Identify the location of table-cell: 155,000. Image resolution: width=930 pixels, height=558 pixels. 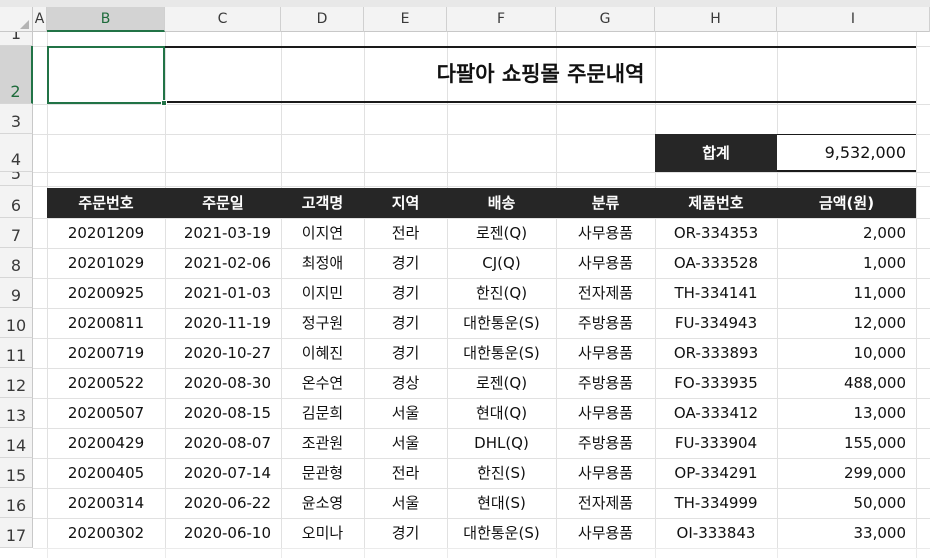
(846, 443).